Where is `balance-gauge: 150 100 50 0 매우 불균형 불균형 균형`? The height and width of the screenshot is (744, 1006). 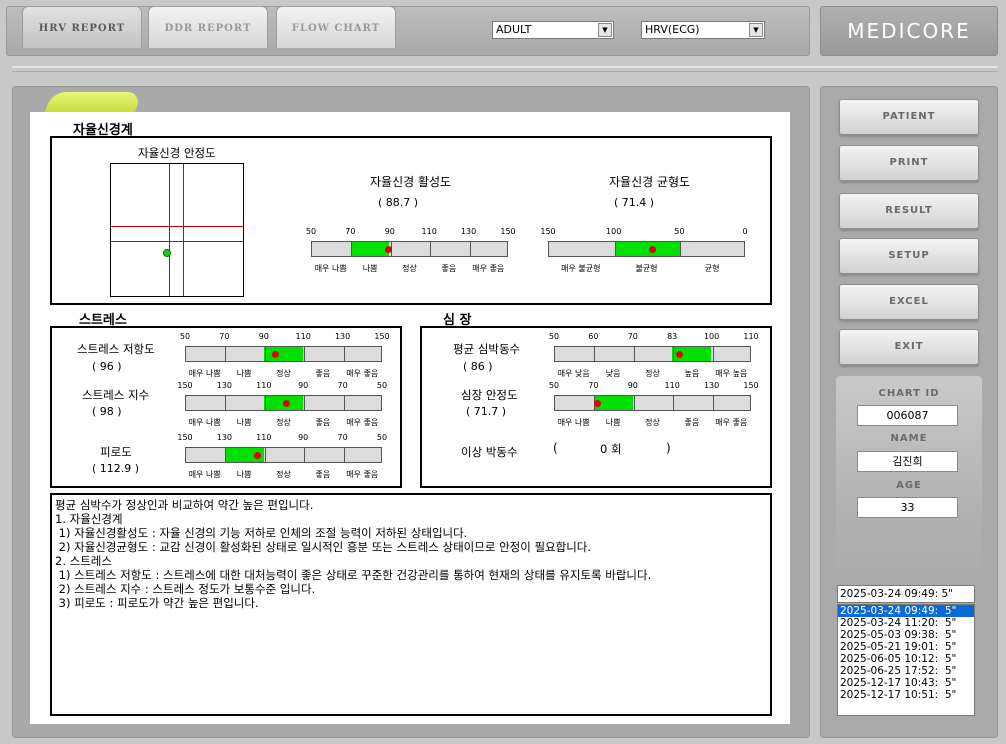
balance-gauge: 150 100 50 0 매우 불균형 불균형 균형 is located at coordinates (643, 250).